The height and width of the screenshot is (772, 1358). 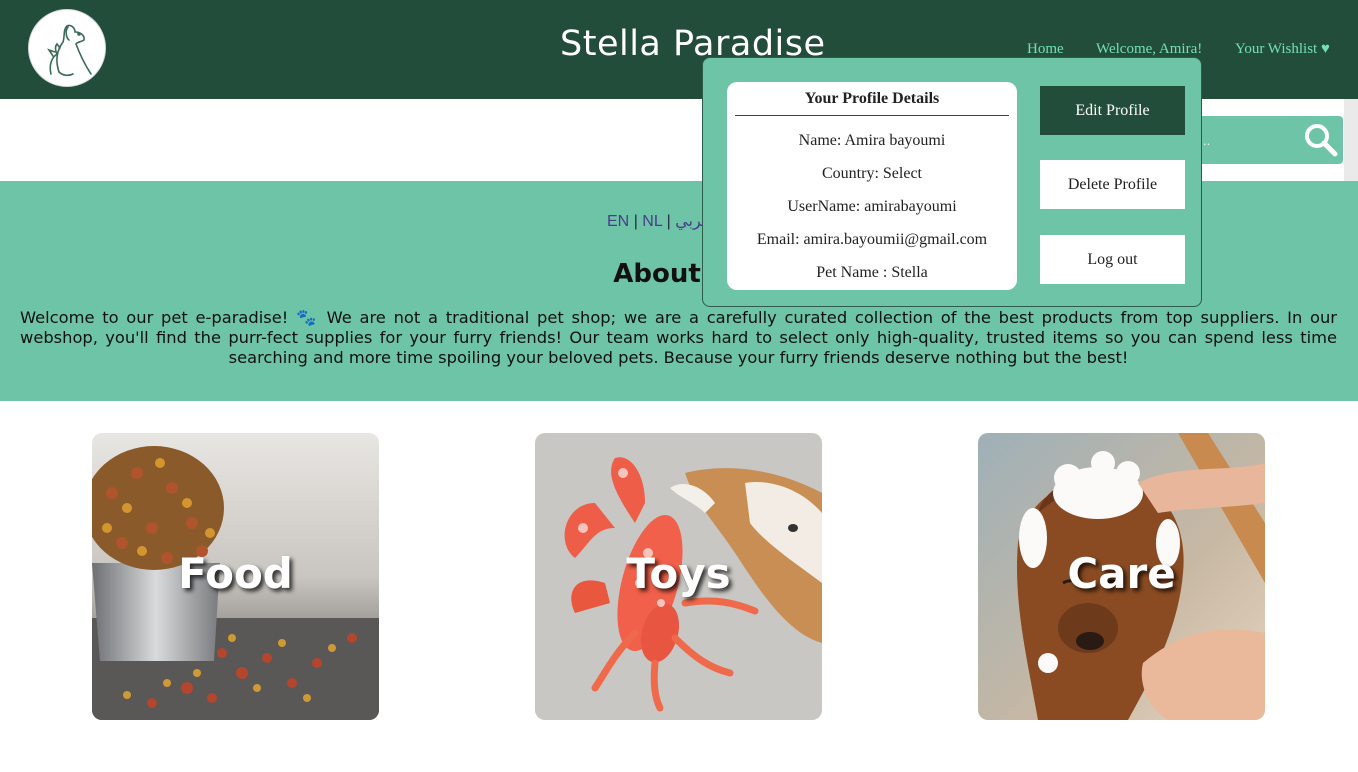 I want to click on category-card-toys: Toys, so click(x=678, y=576).